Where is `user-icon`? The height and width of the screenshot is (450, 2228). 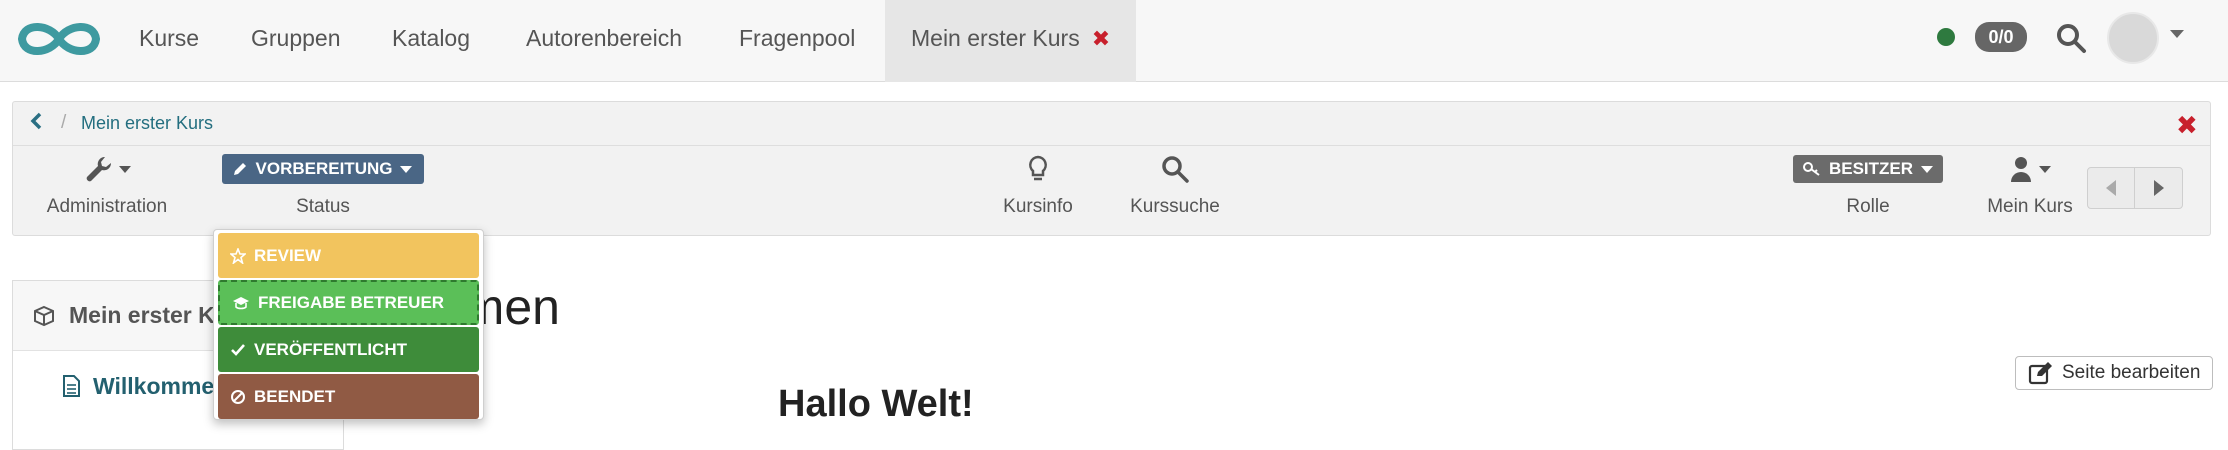
user-icon is located at coordinates (2021, 169).